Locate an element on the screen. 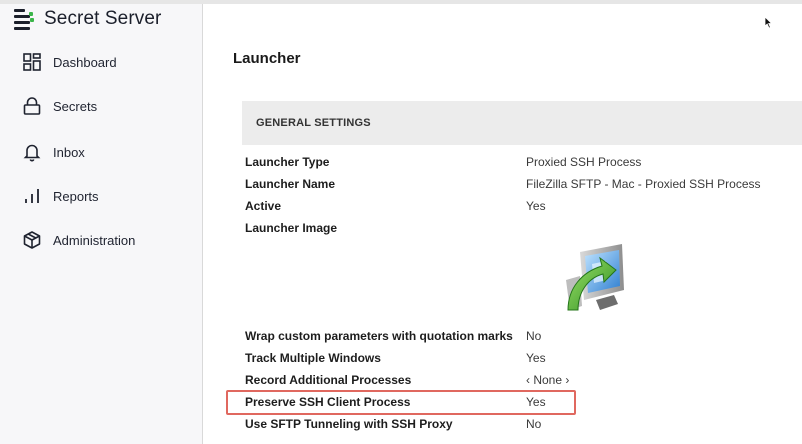 This screenshot has height=444, width=802. field-row-track-multiple-windows: Track Multiple Windows Yes is located at coordinates (523, 358).